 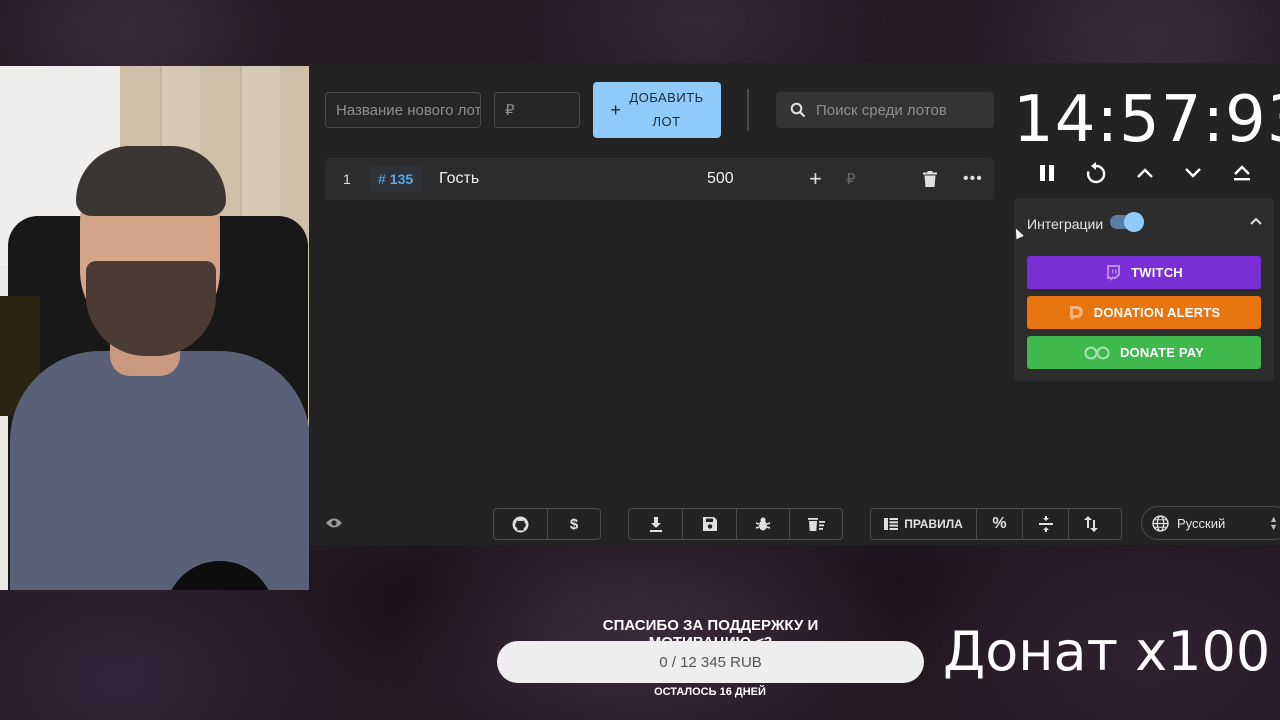 I want to click on hash-icon: #, so click(x=382, y=179).